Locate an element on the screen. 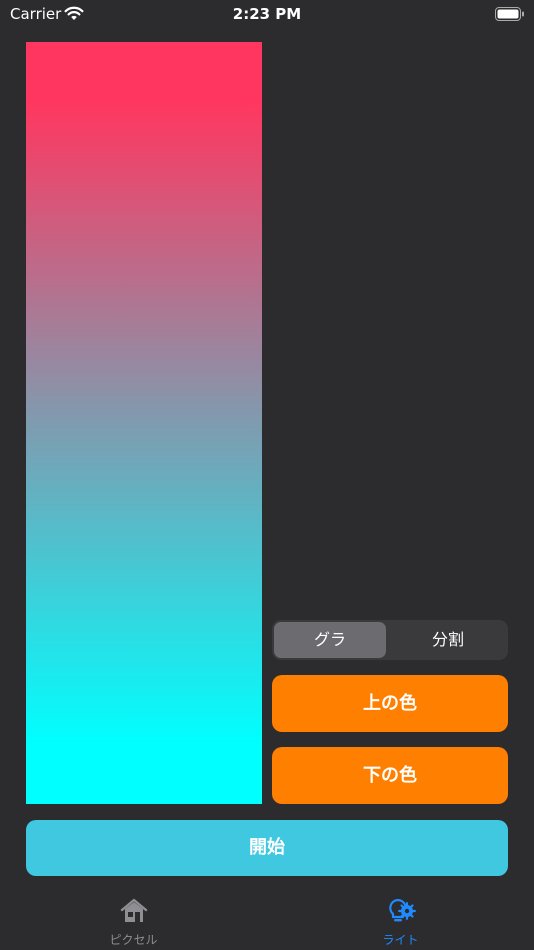  tab-pixel: ピクセル is located at coordinates (133, 920).